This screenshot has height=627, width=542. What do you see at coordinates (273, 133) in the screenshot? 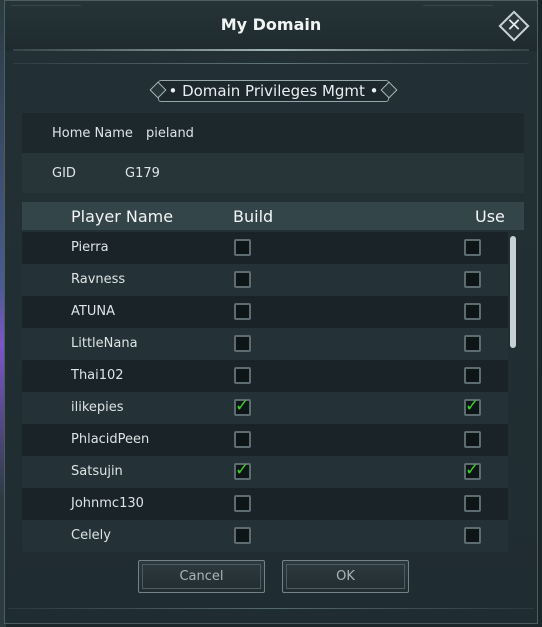
I see `home-name-row: Home Name pieland` at bounding box center [273, 133].